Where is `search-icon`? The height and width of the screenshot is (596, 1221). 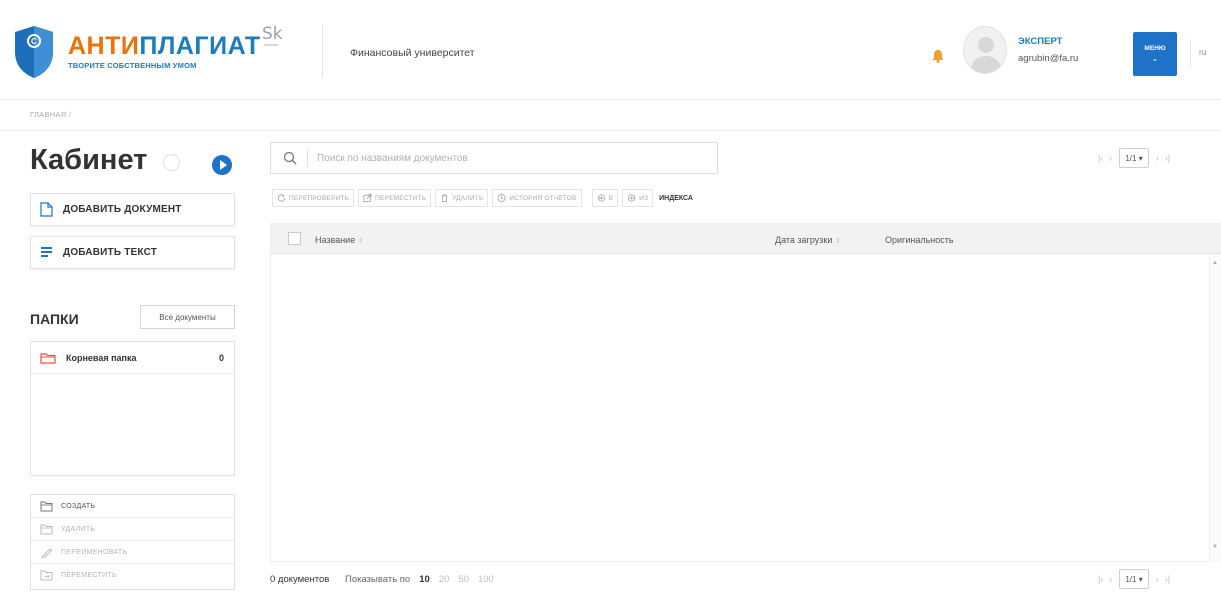 search-icon is located at coordinates (290, 158).